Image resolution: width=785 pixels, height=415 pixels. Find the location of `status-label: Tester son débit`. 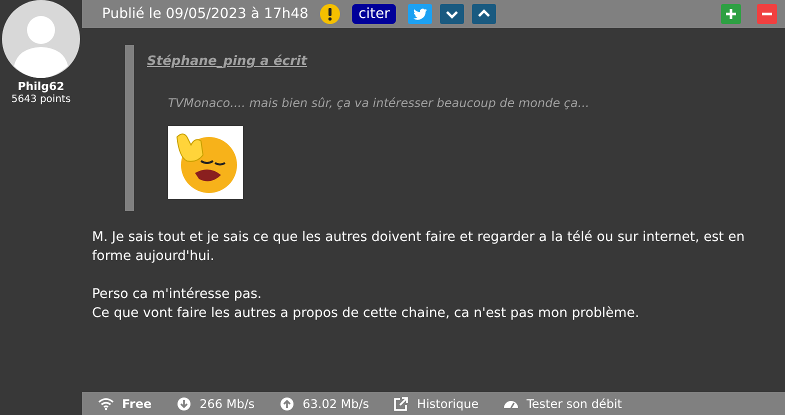

status-label: Tester son débit is located at coordinates (574, 403).